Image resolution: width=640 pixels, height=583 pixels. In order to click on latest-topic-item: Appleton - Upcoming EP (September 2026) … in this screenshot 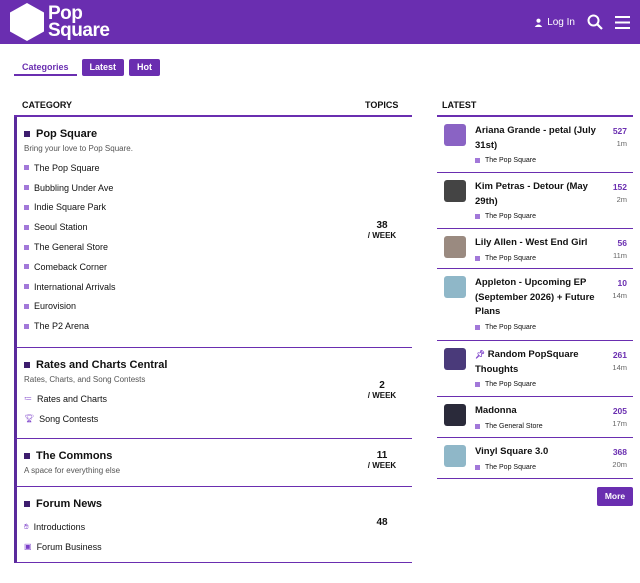, I will do `click(535, 305)`.